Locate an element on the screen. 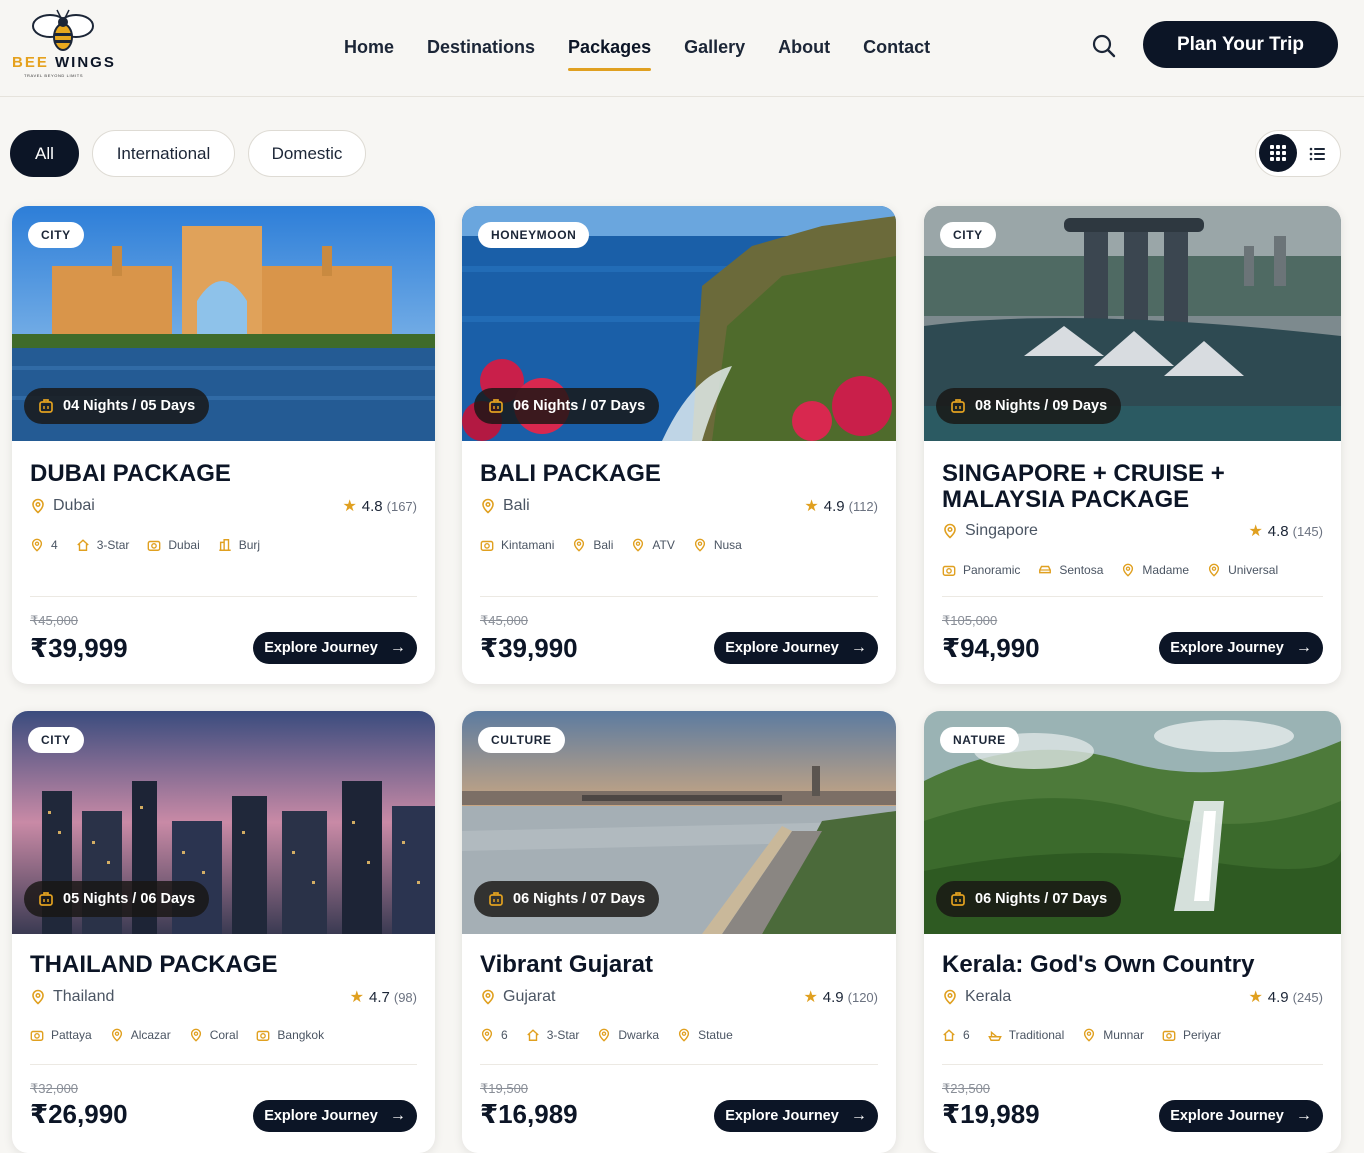  list-view-button is located at coordinates (1318, 154).